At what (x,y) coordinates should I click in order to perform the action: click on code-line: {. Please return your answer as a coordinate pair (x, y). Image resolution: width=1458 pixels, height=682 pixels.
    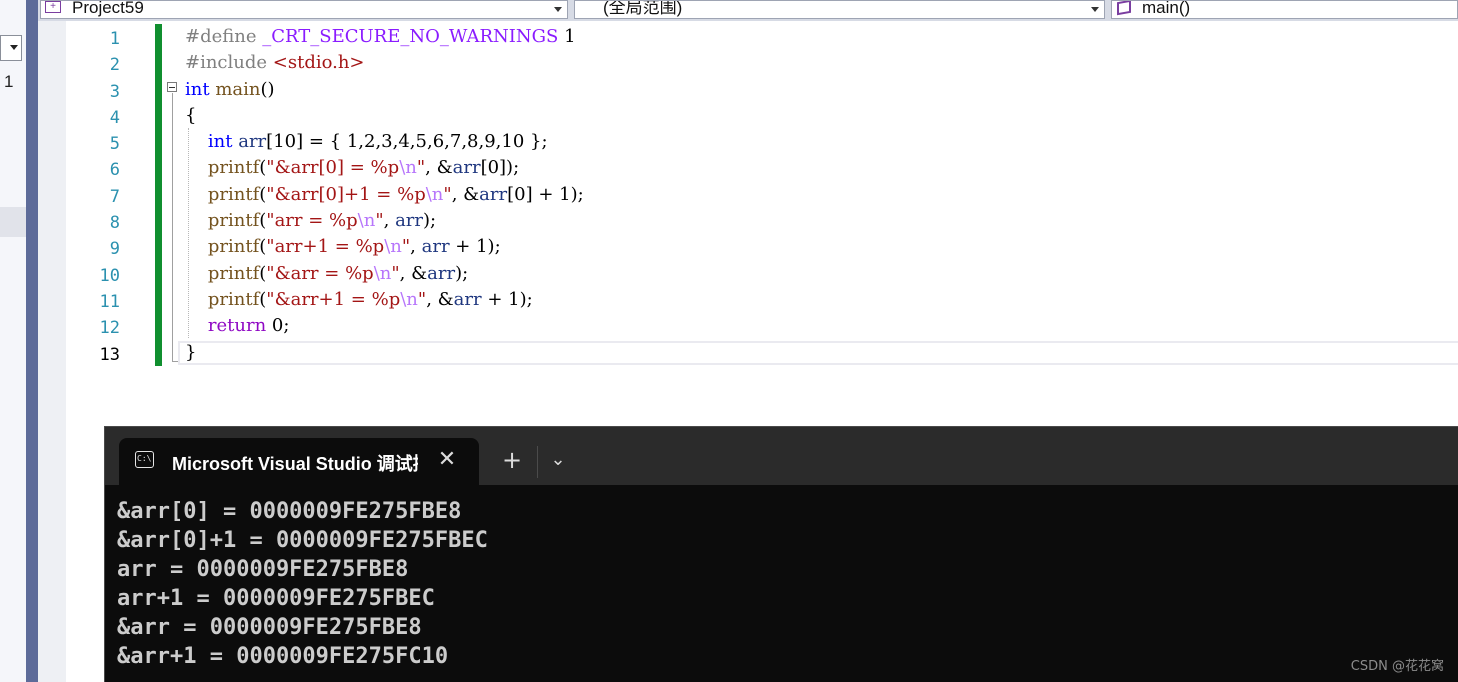
    Looking at the image, I should click on (384, 116).